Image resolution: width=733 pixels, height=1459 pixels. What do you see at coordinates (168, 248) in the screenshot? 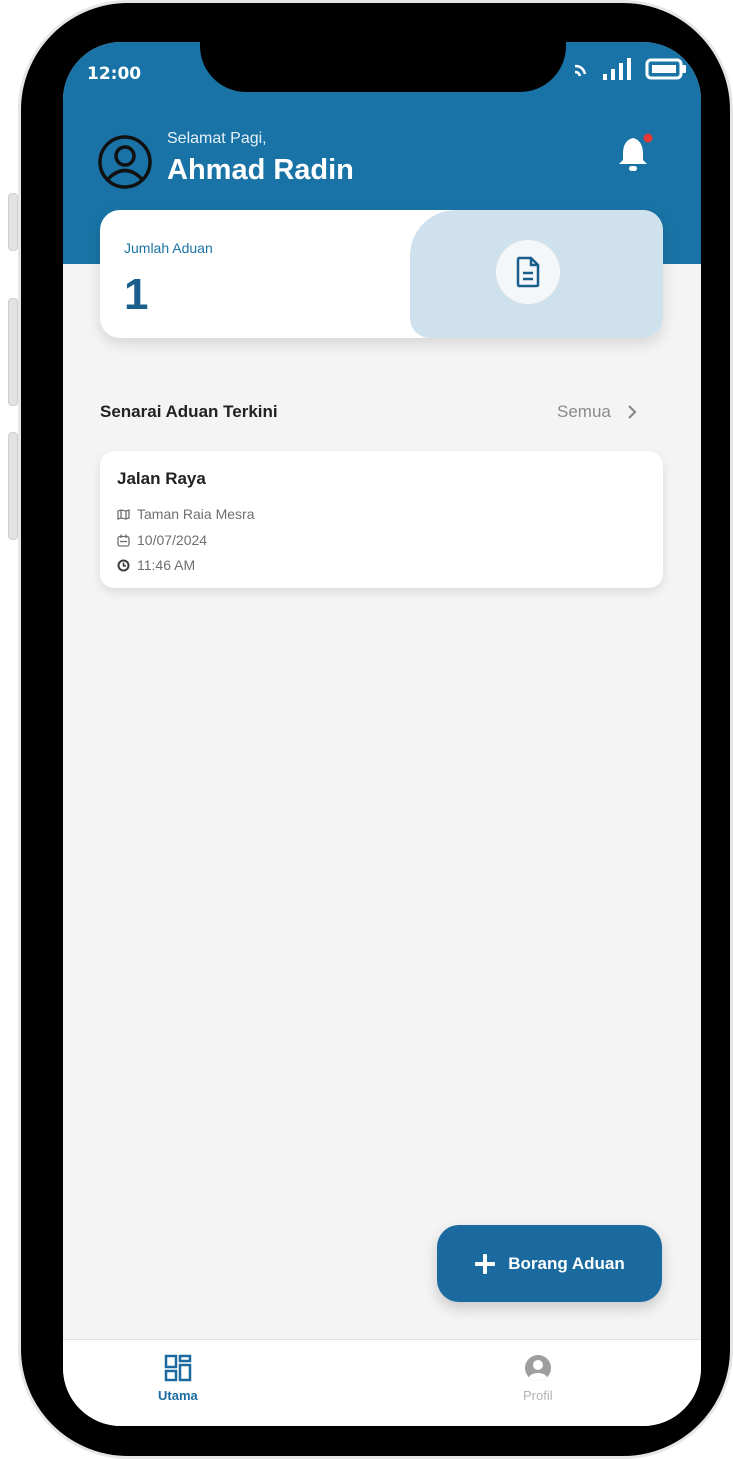
I see `summary-label: Jumlah Aduan` at bounding box center [168, 248].